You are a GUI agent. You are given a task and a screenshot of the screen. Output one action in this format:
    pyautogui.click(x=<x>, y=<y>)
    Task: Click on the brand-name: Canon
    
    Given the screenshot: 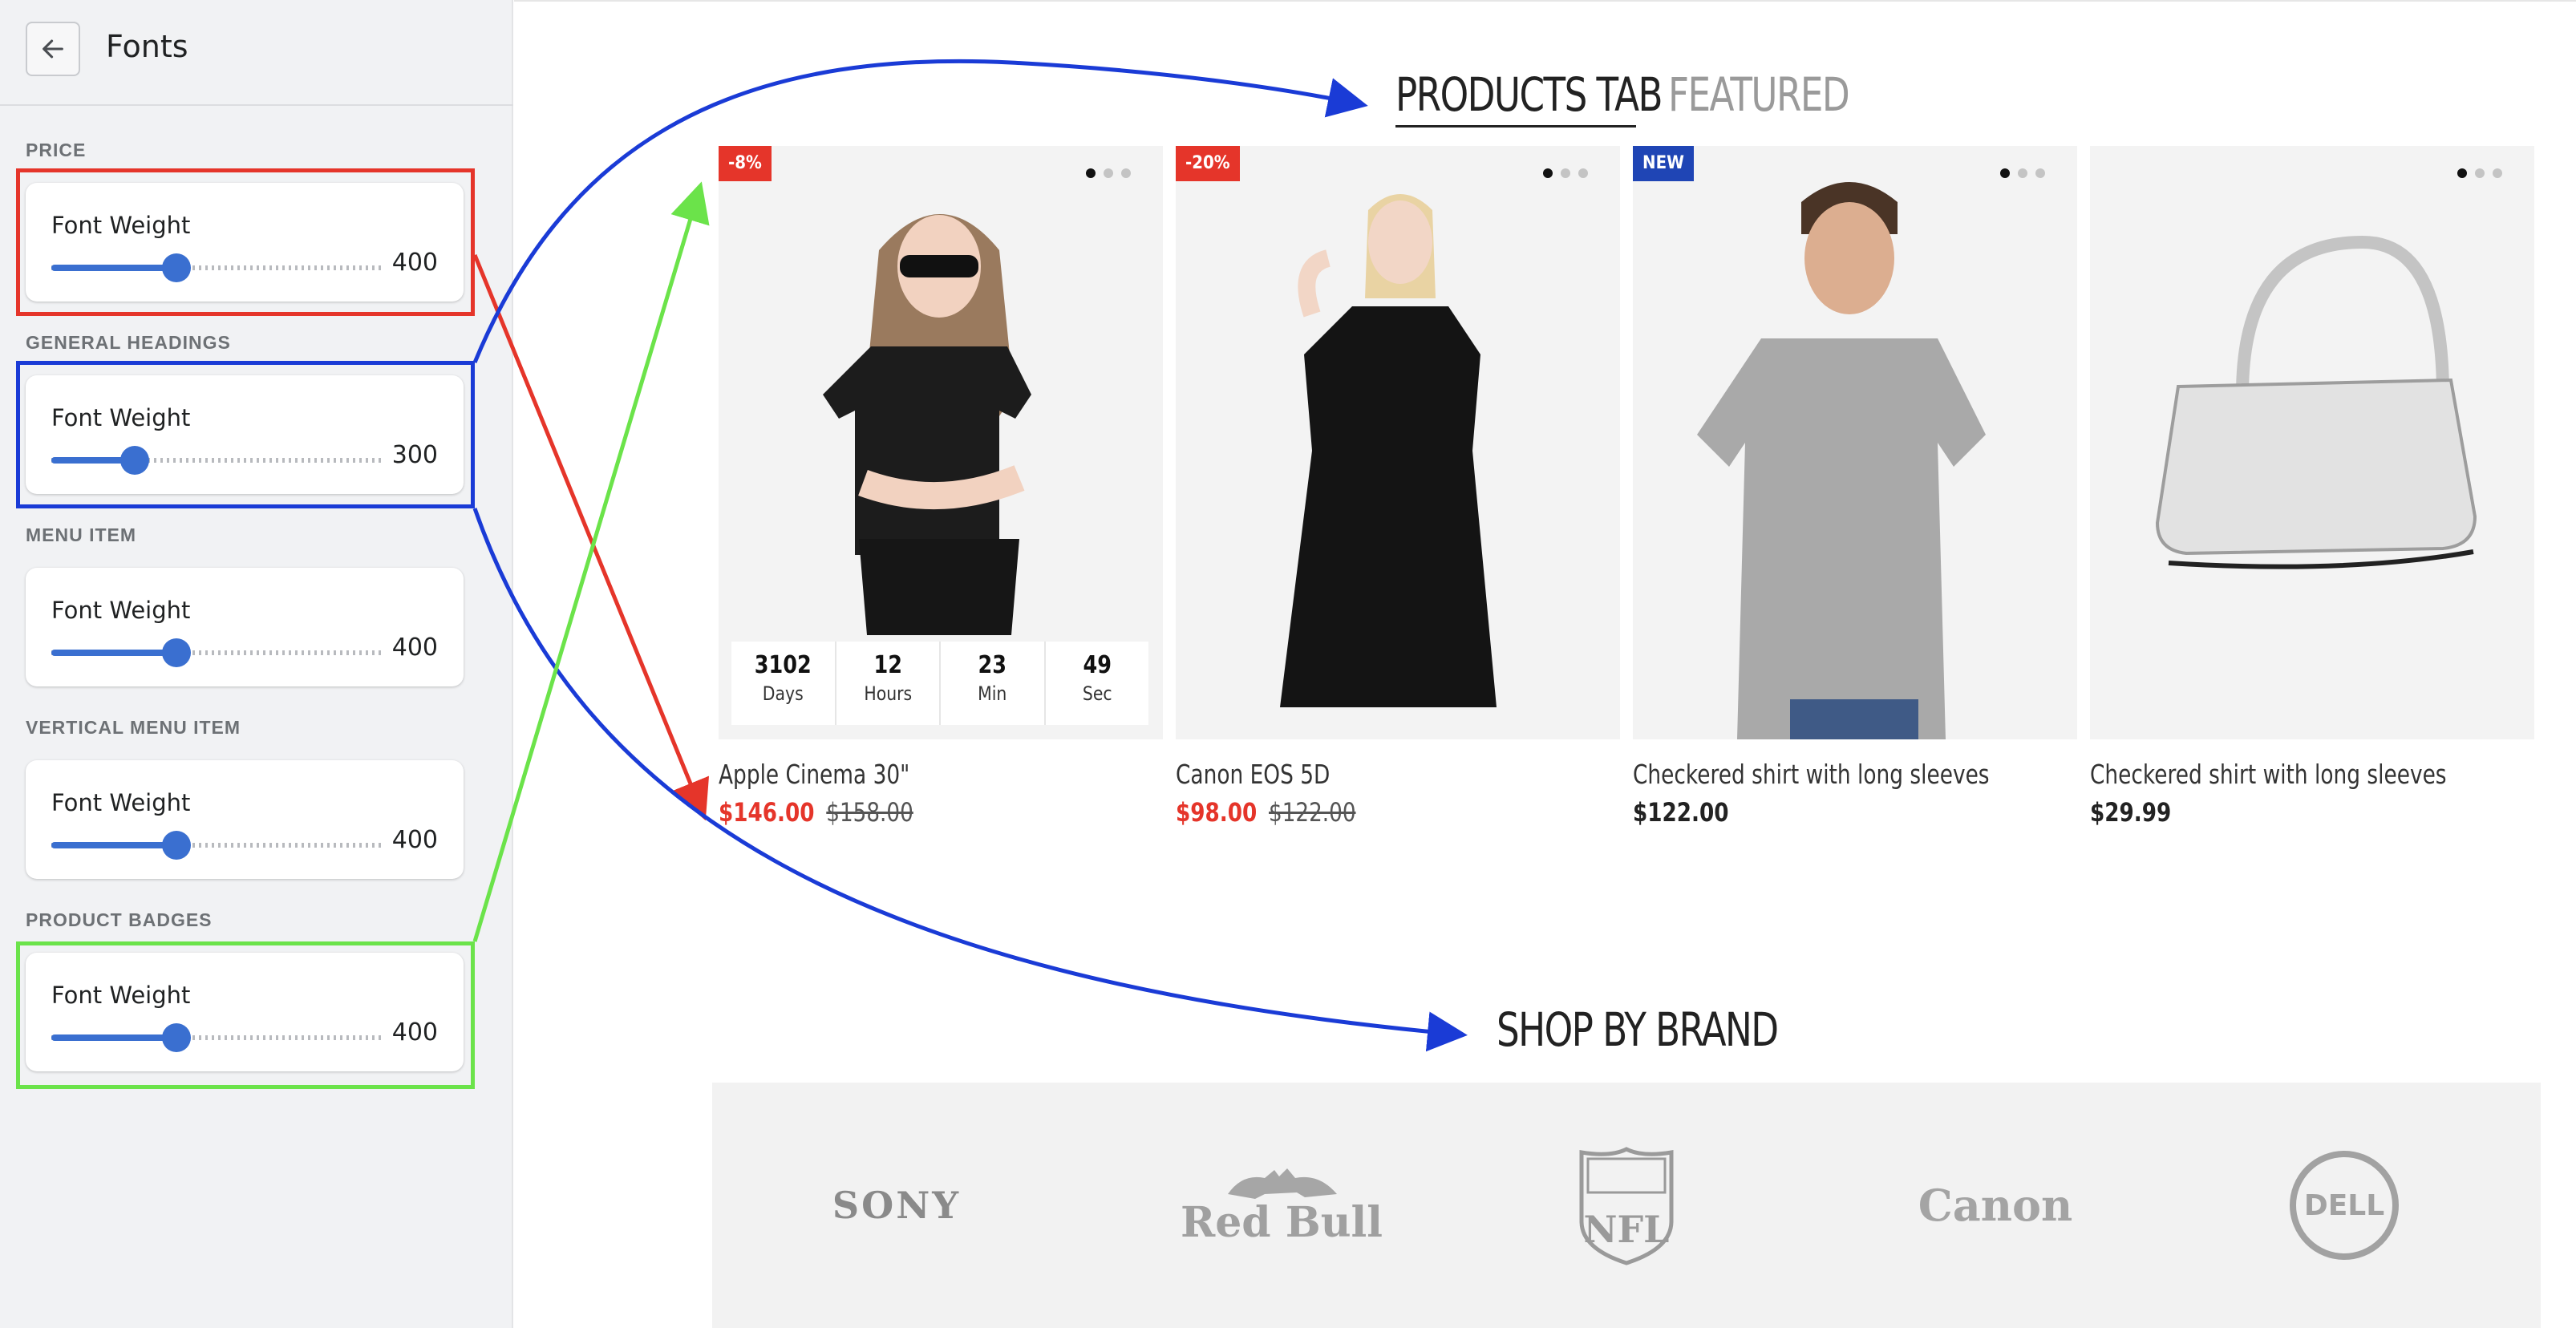 What is the action you would take?
    pyautogui.click(x=1996, y=1205)
    